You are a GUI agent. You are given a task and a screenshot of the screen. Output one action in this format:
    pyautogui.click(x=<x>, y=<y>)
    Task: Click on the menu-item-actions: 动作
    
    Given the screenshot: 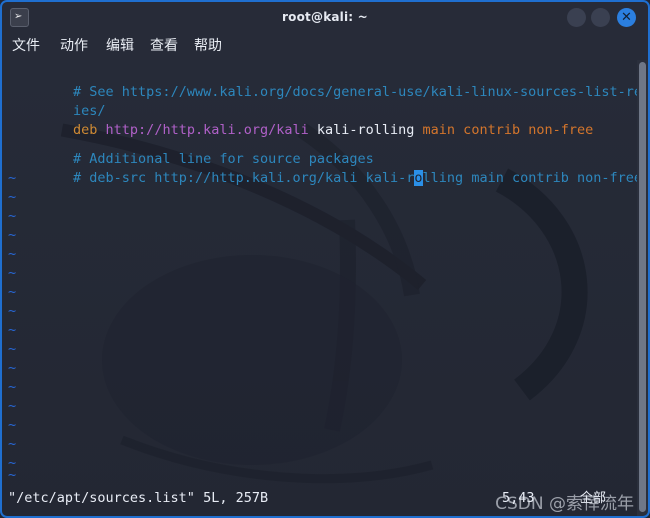 What is the action you would take?
    pyautogui.click(x=74, y=46)
    